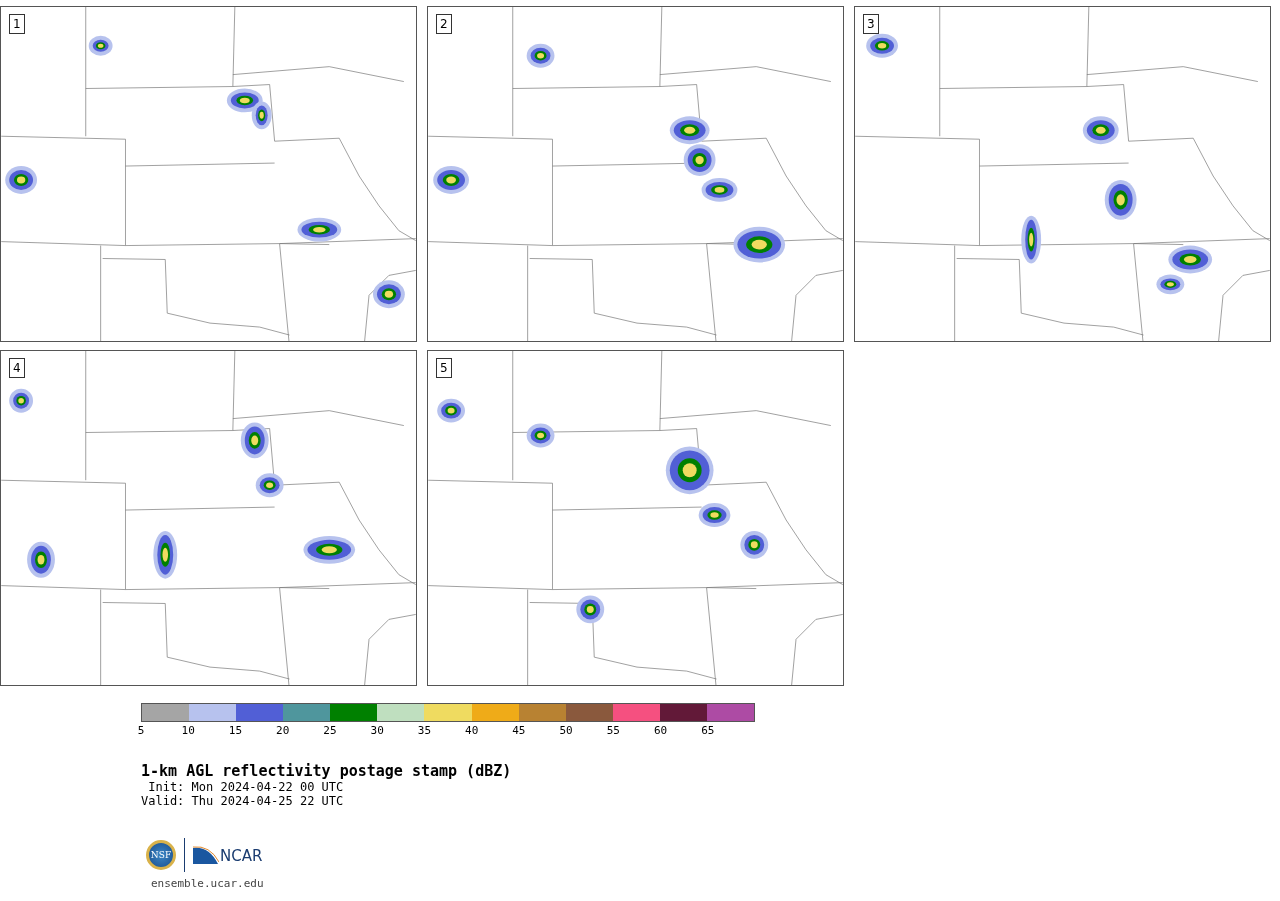 This screenshot has width=1280, height=901. What do you see at coordinates (207, 883) in the screenshot?
I see `site-link: ensemble.ucar.edu` at bounding box center [207, 883].